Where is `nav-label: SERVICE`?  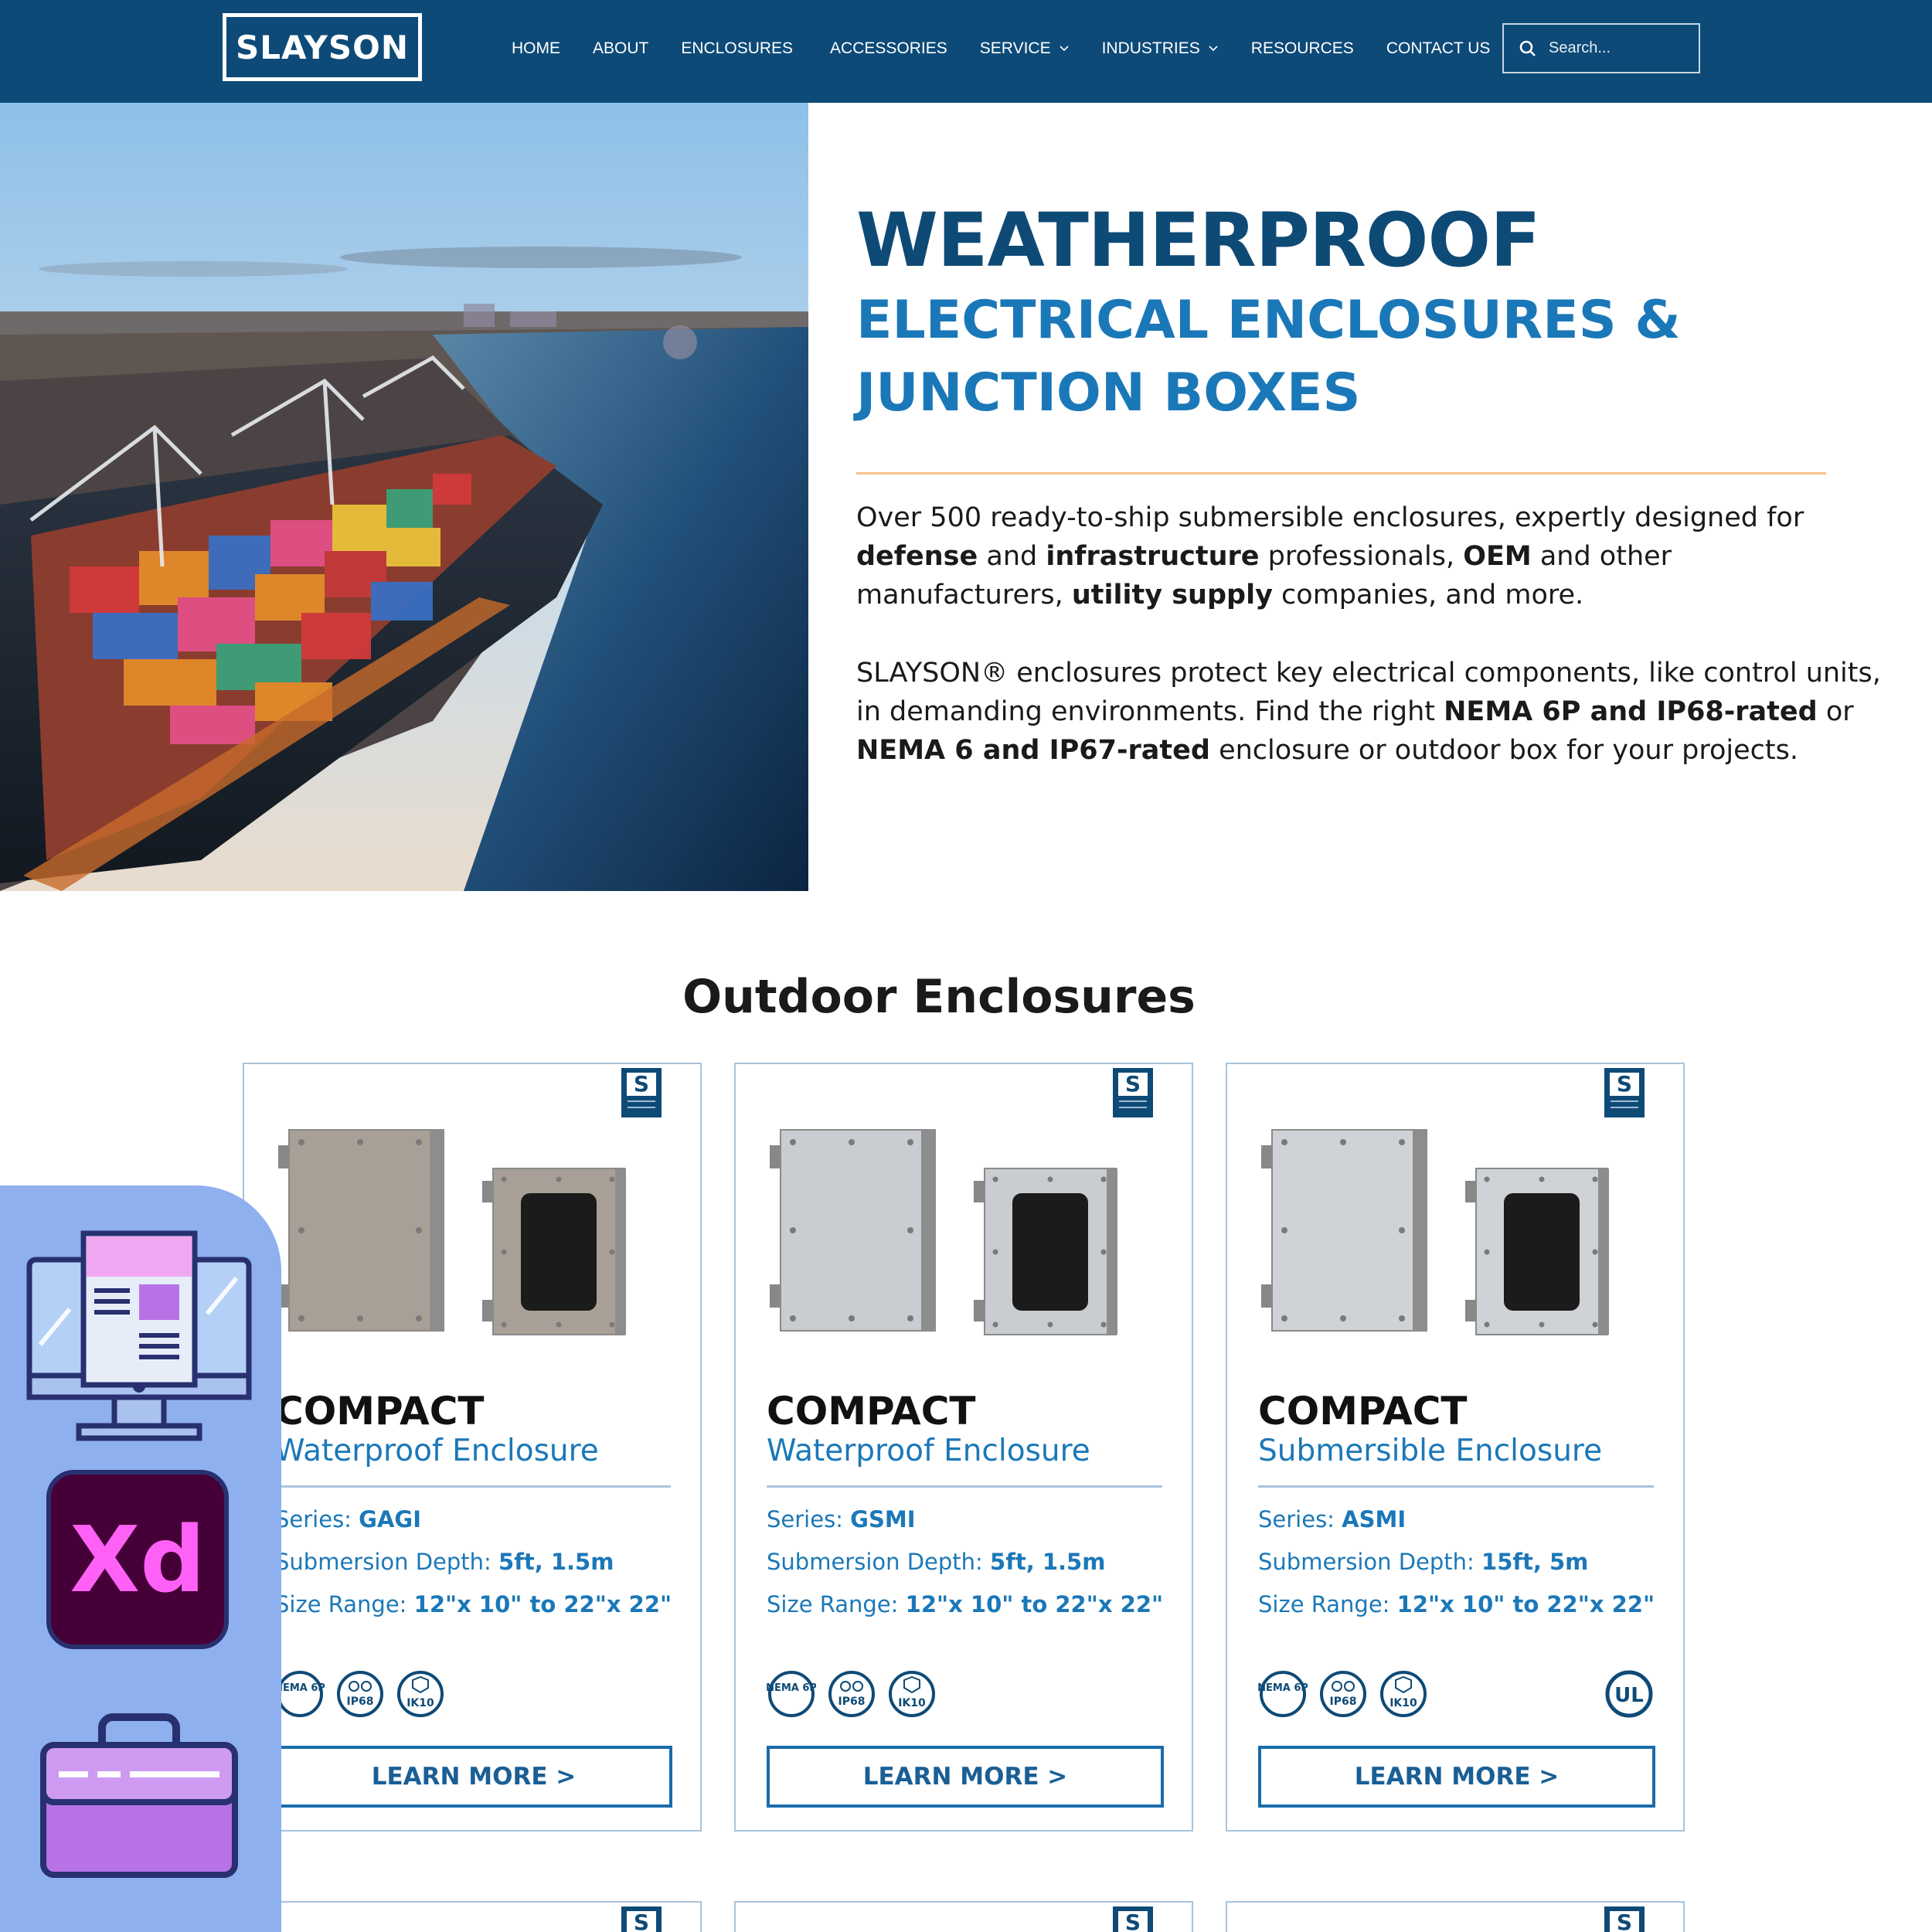 nav-label: SERVICE is located at coordinates (1015, 48).